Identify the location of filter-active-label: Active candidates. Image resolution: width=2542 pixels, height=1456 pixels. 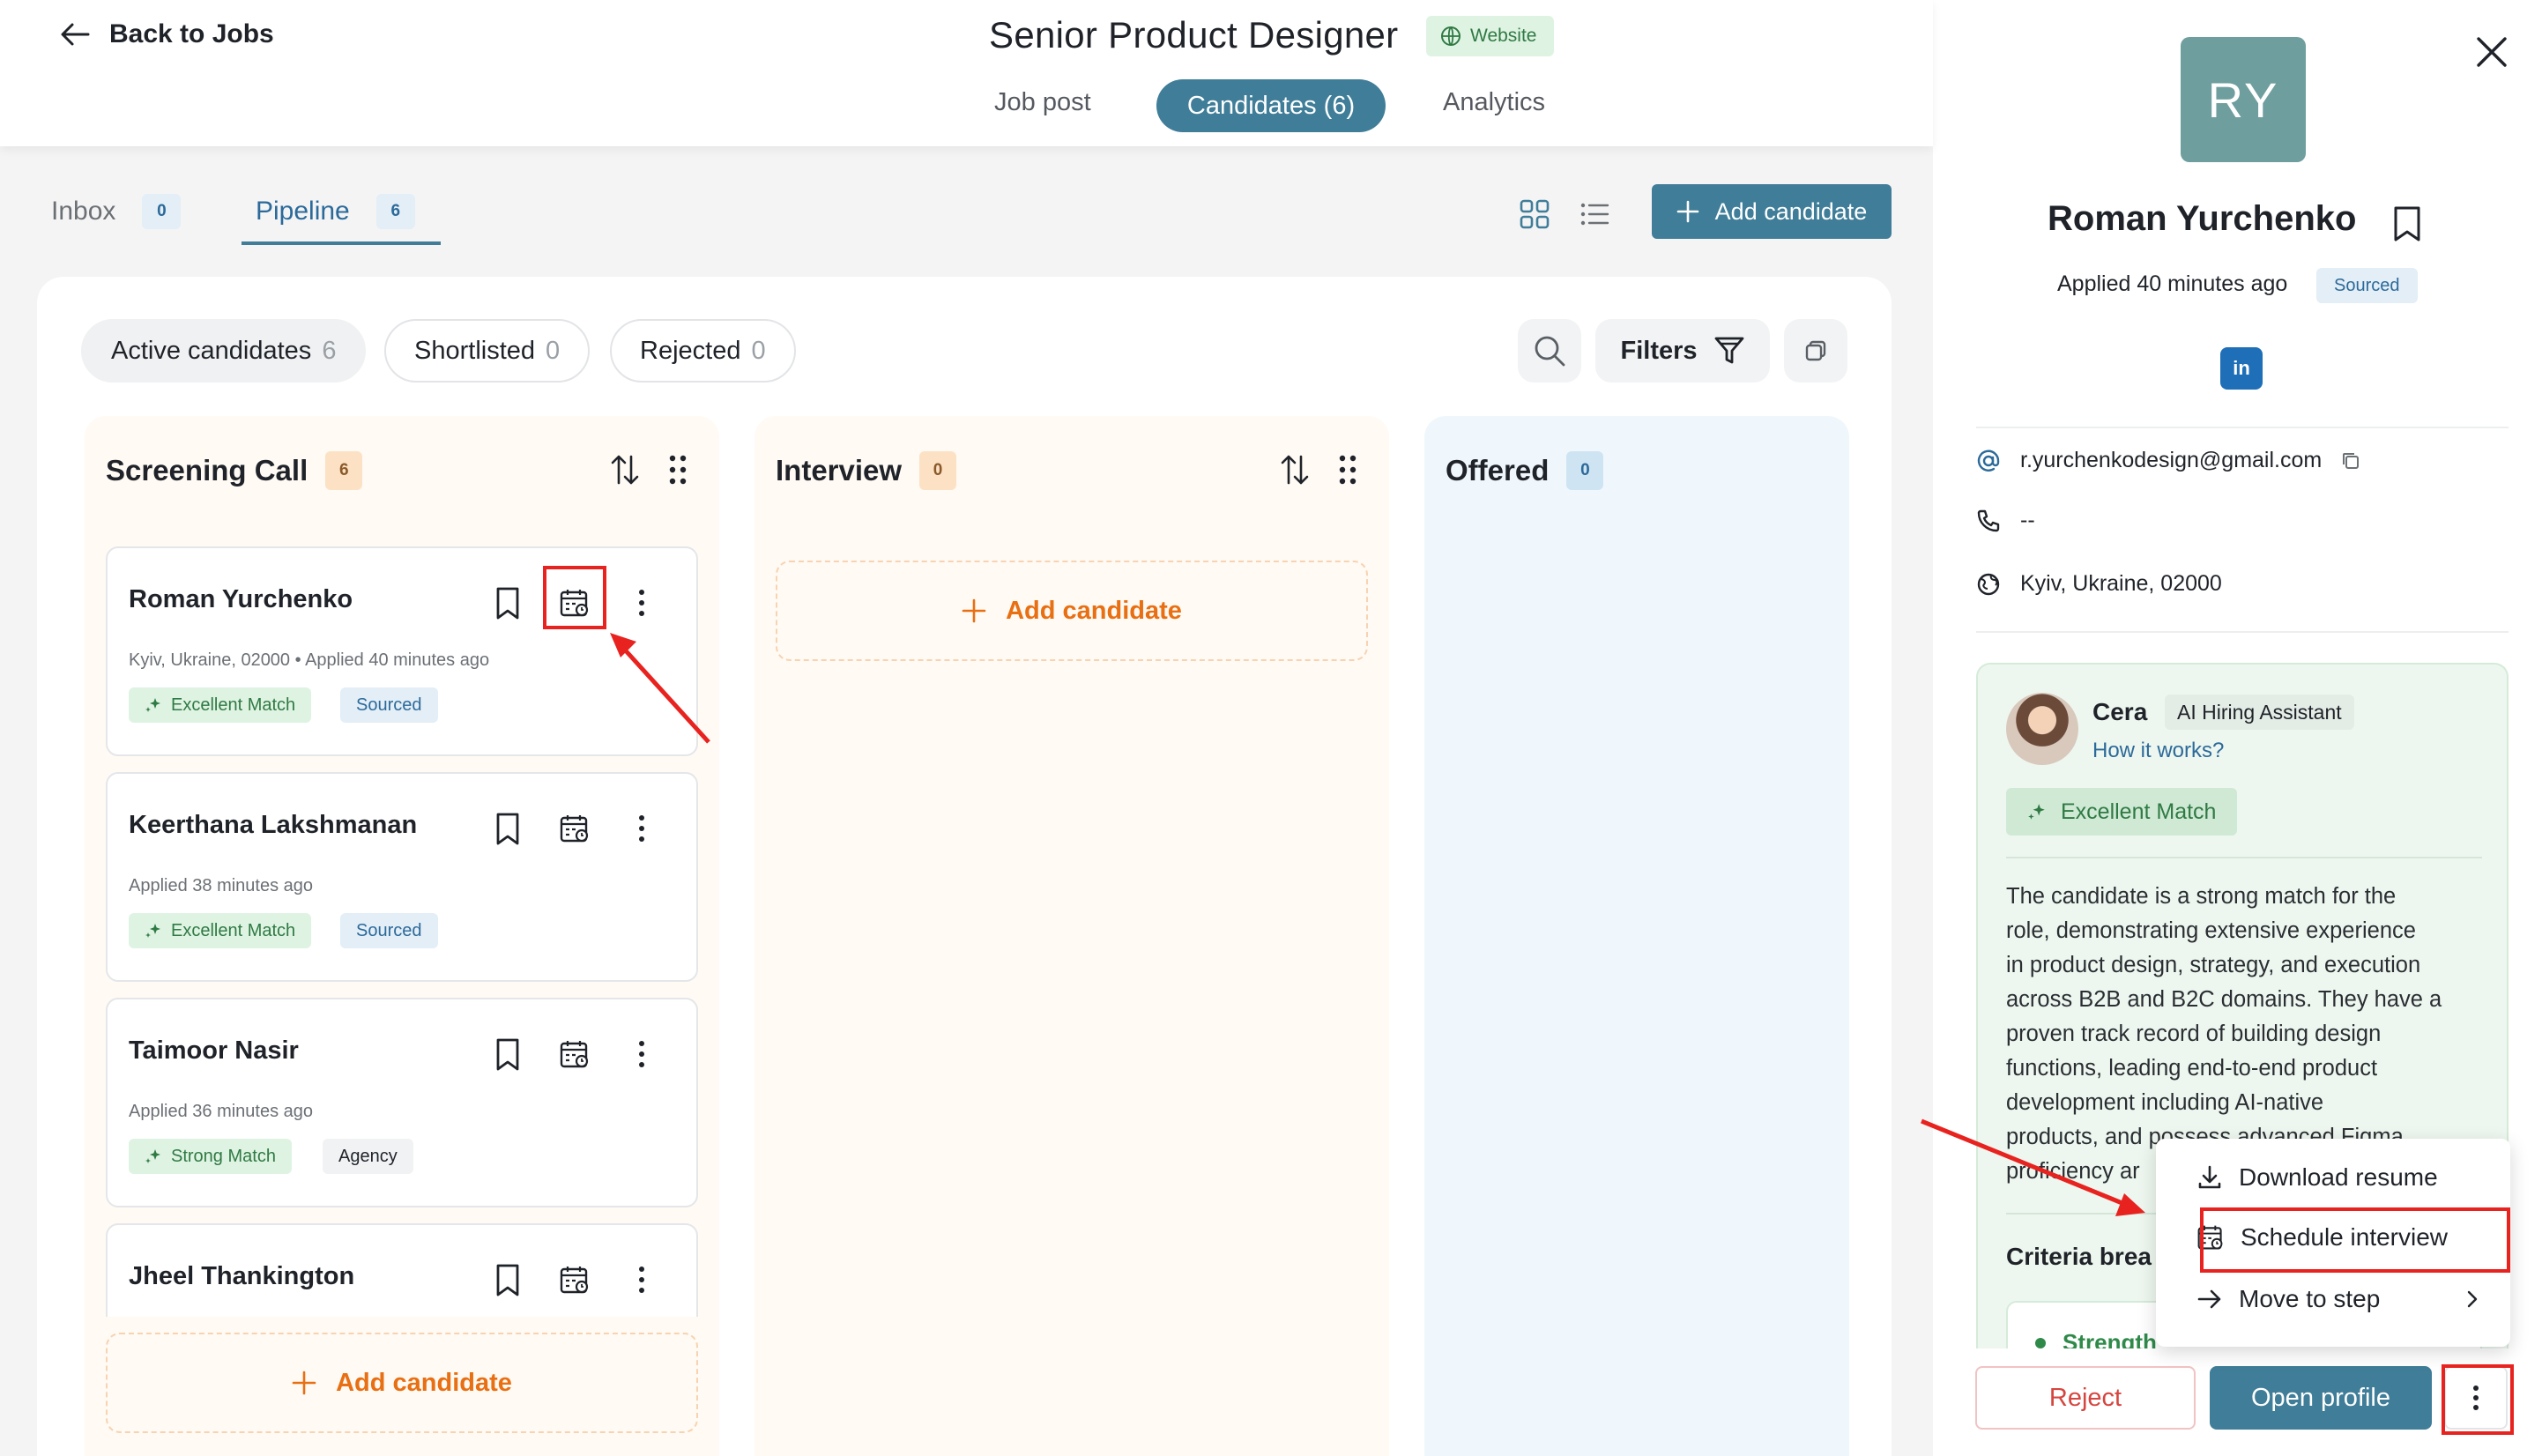
(211, 350).